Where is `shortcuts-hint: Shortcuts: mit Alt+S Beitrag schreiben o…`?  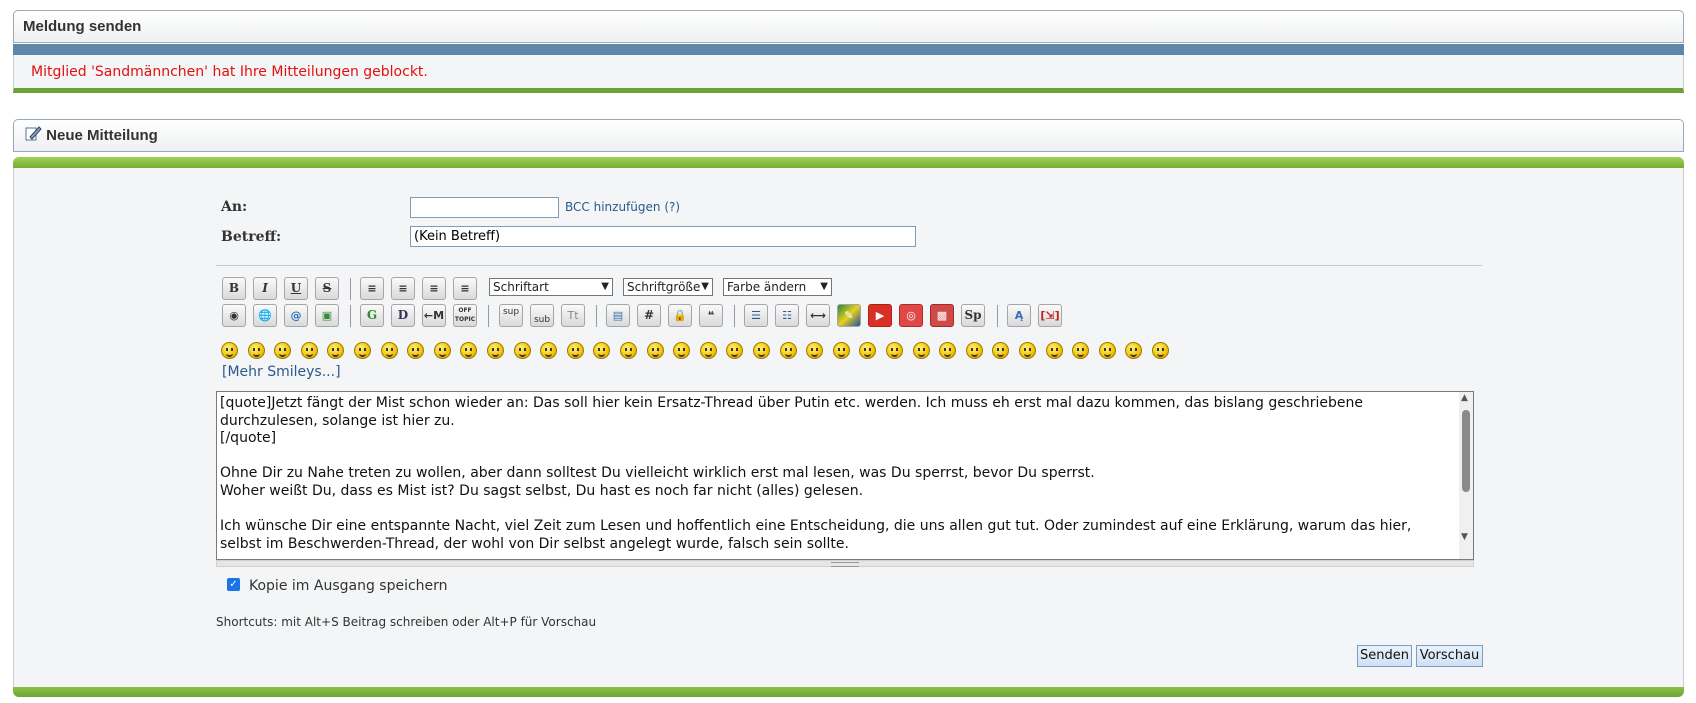 shortcuts-hint: Shortcuts: mit Alt+S Beitrag schreiben o… is located at coordinates (406, 622).